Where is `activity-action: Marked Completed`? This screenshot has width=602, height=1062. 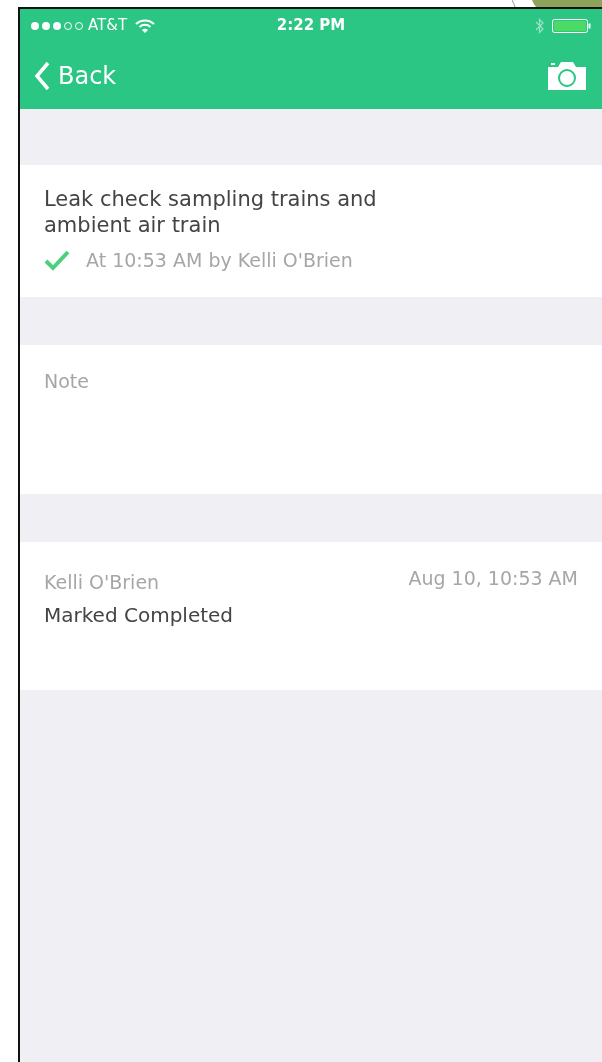
activity-action: Marked Completed is located at coordinates (139, 616).